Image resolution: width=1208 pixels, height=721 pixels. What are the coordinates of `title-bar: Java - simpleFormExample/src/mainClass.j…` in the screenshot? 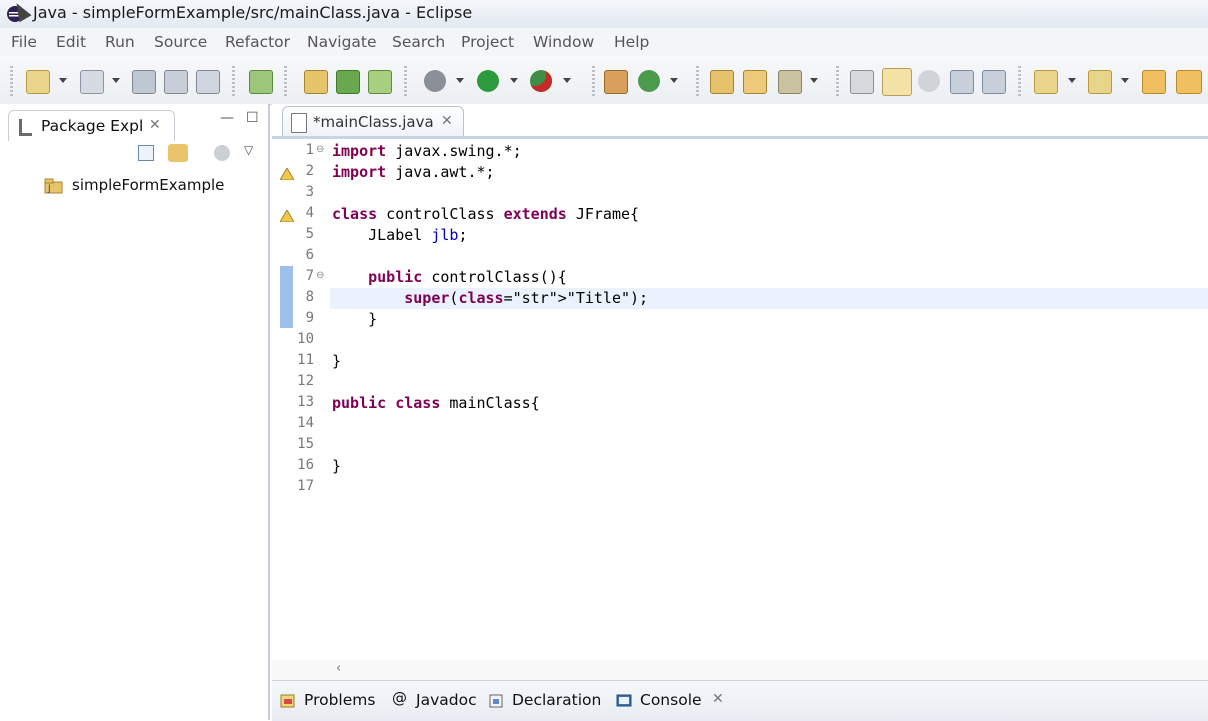 It's located at (604, 14).